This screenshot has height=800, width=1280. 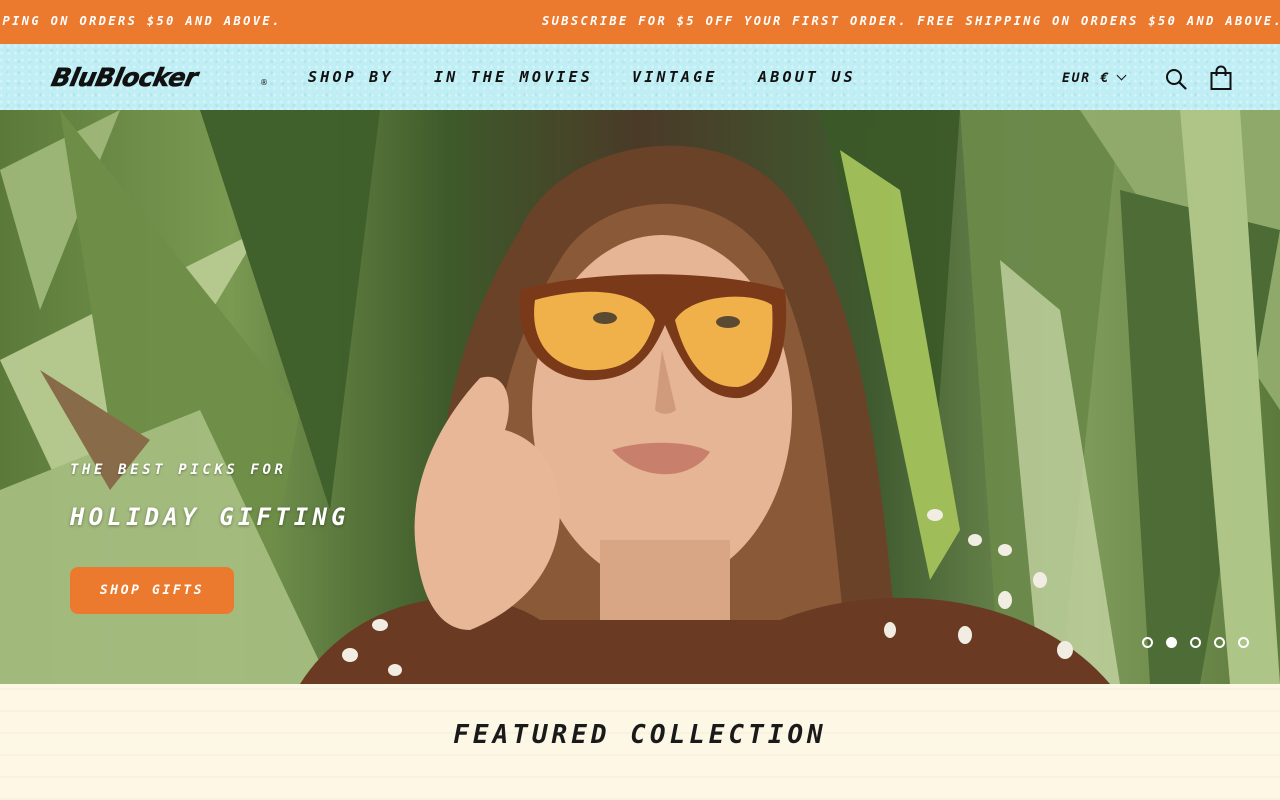 I want to click on shopping-bag-icon, so click(x=1221, y=78).